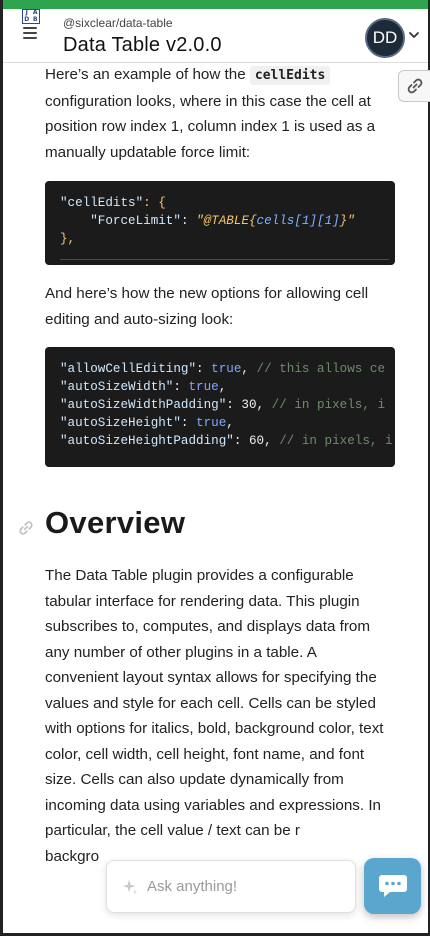 Image resolution: width=430 pixels, height=936 pixels. I want to click on menu-icon, so click(30, 34).